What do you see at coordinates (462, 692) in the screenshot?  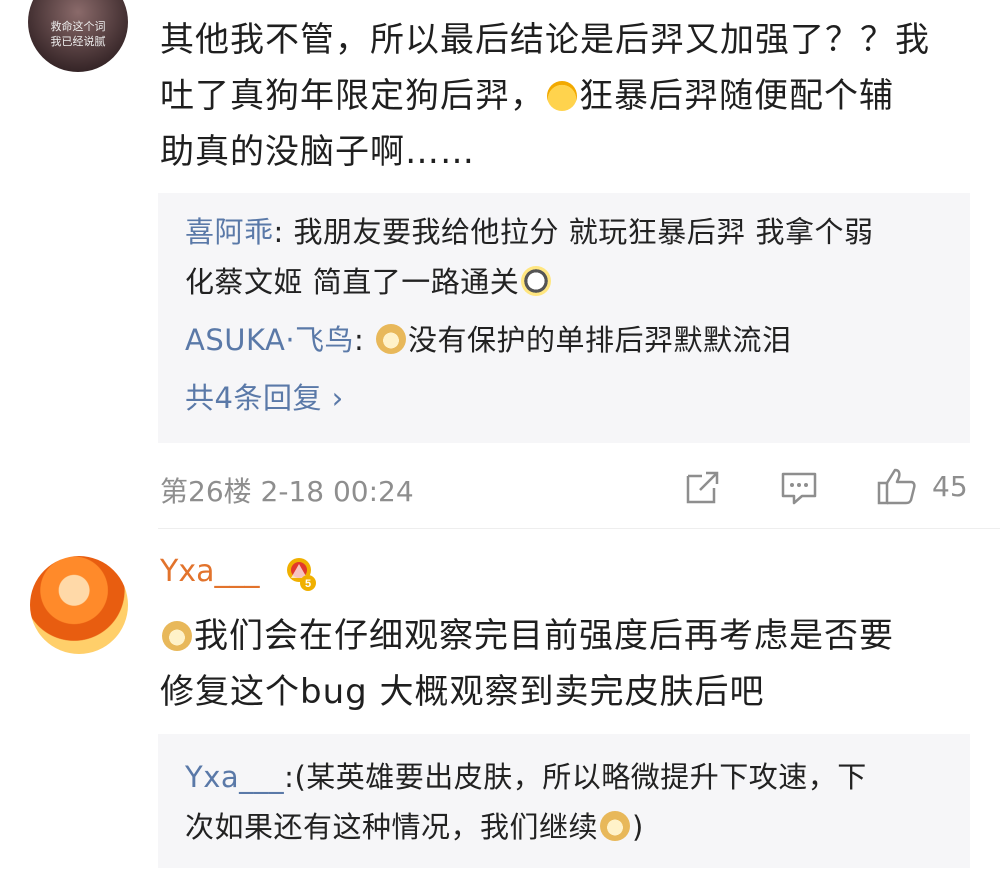 I see `comment-line: 修复这个bug 大概观察到卖完皮肤后吧` at bounding box center [462, 692].